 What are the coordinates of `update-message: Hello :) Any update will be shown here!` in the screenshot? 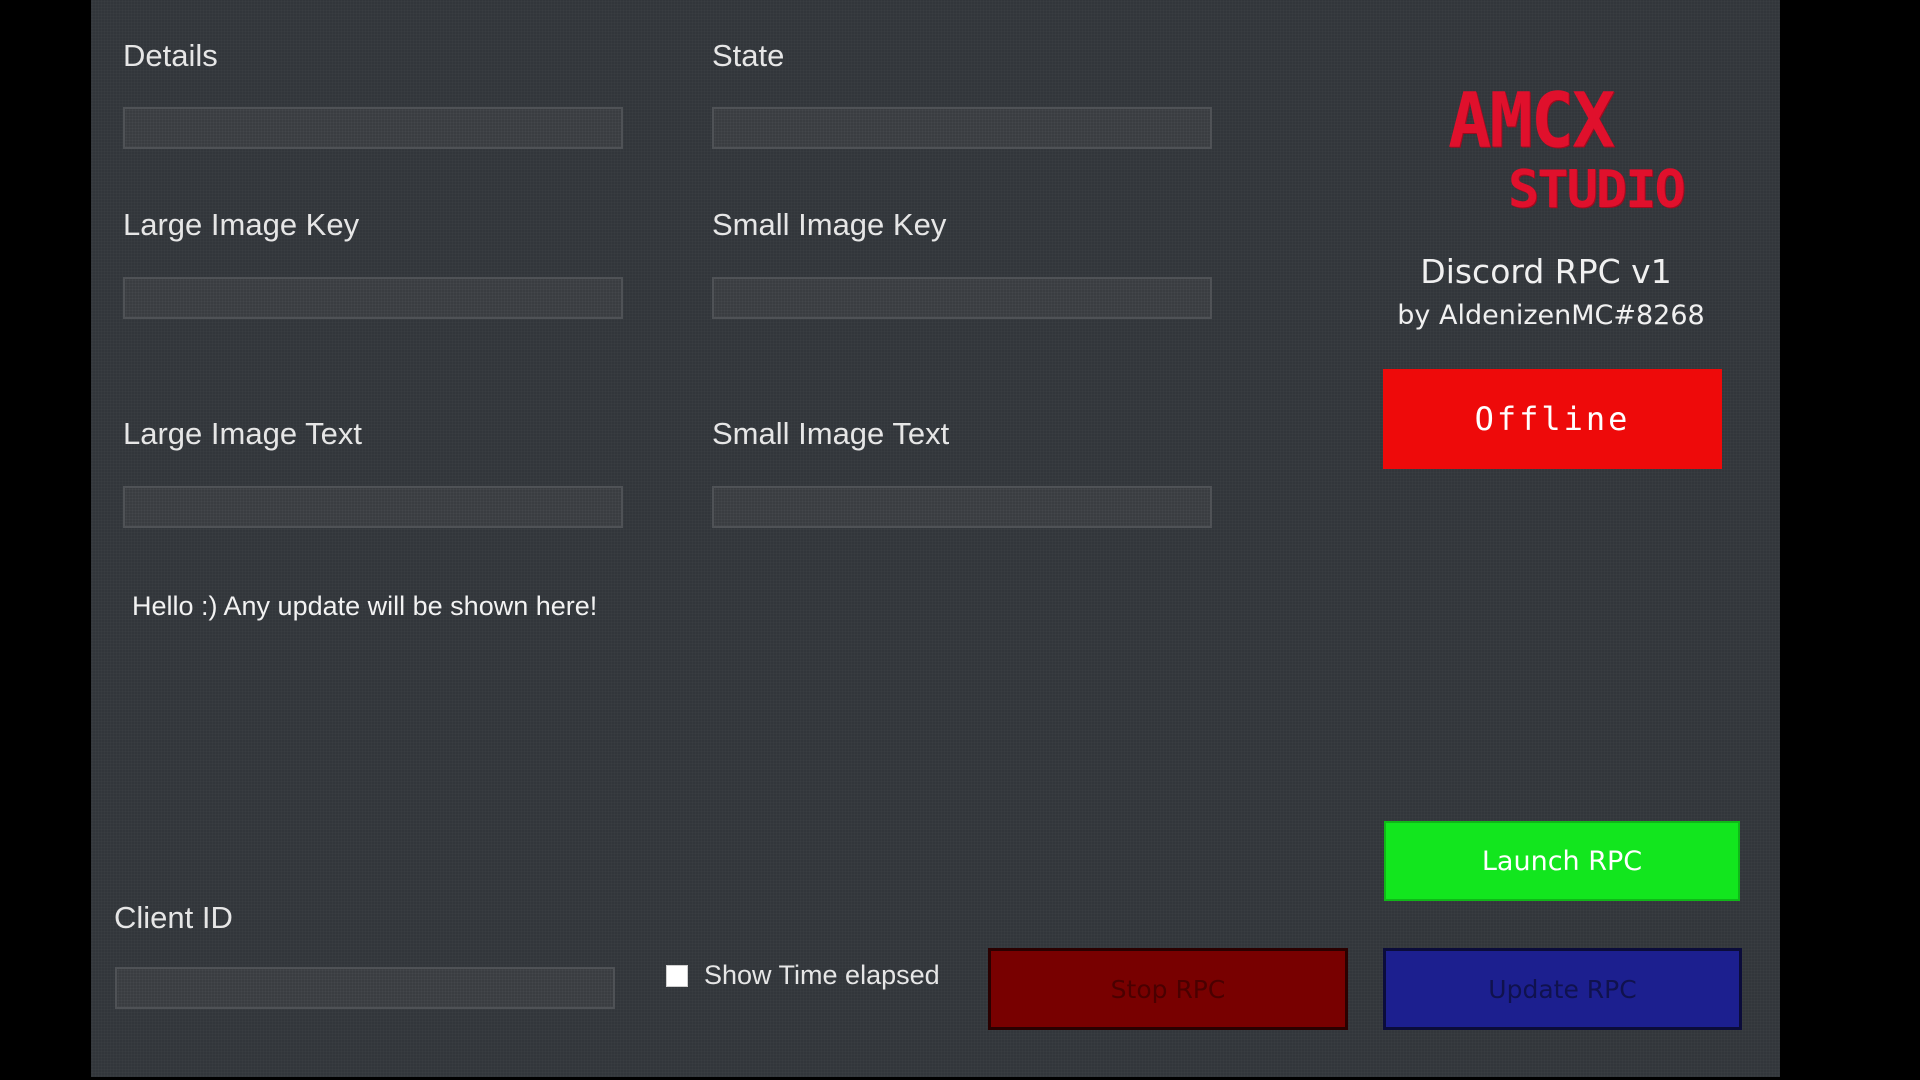 It's located at (365, 606).